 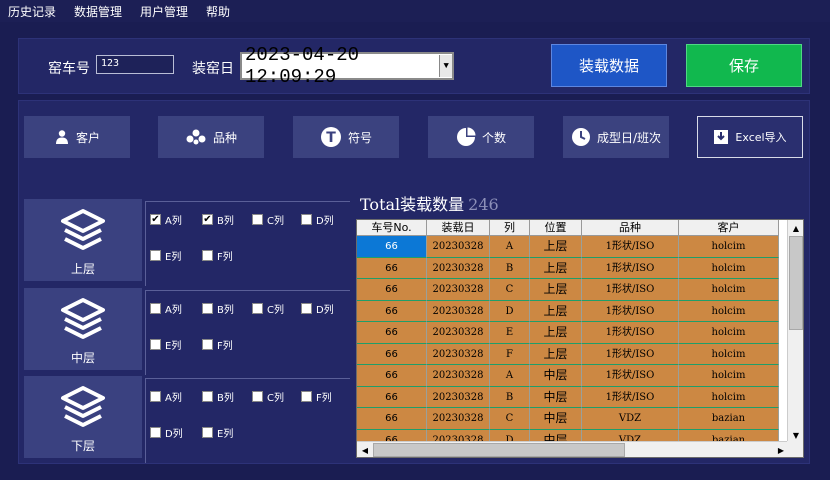 I want to click on scroll-up-icon: ▲, so click(x=795, y=228).